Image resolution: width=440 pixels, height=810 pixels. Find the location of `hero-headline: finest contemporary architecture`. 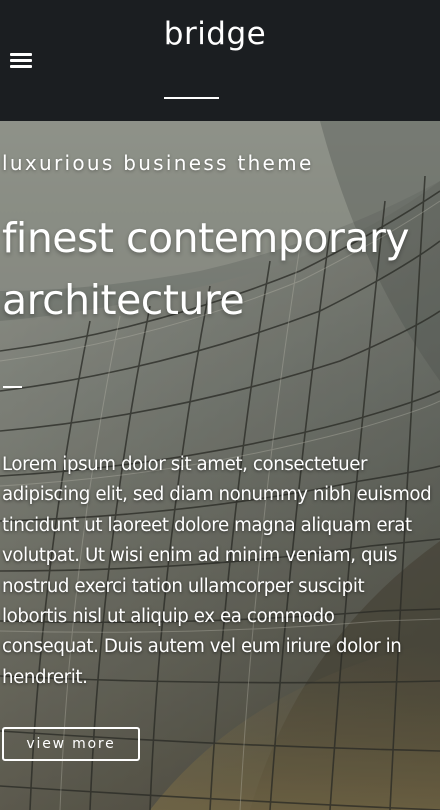

hero-headline: finest contemporary architecture is located at coordinates (206, 269).